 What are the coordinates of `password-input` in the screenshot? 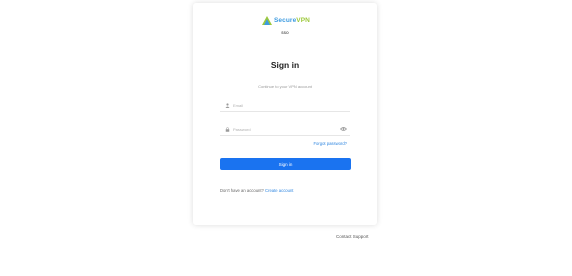 It's located at (283, 129).